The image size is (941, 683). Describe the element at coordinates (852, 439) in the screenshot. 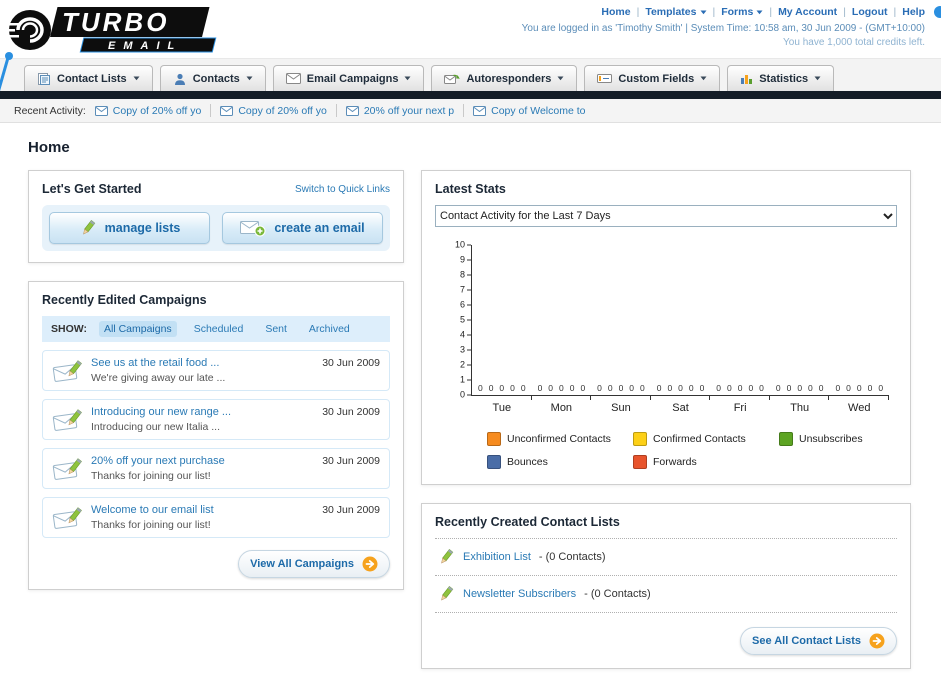

I see `legend-item-unsubscribes: Unsubscribes` at that location.